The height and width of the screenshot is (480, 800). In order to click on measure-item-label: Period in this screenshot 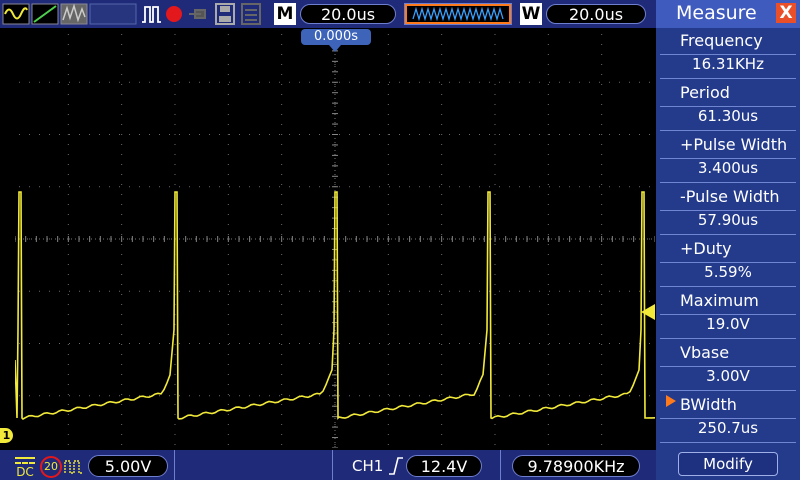, I will do `click(705, 92)`.